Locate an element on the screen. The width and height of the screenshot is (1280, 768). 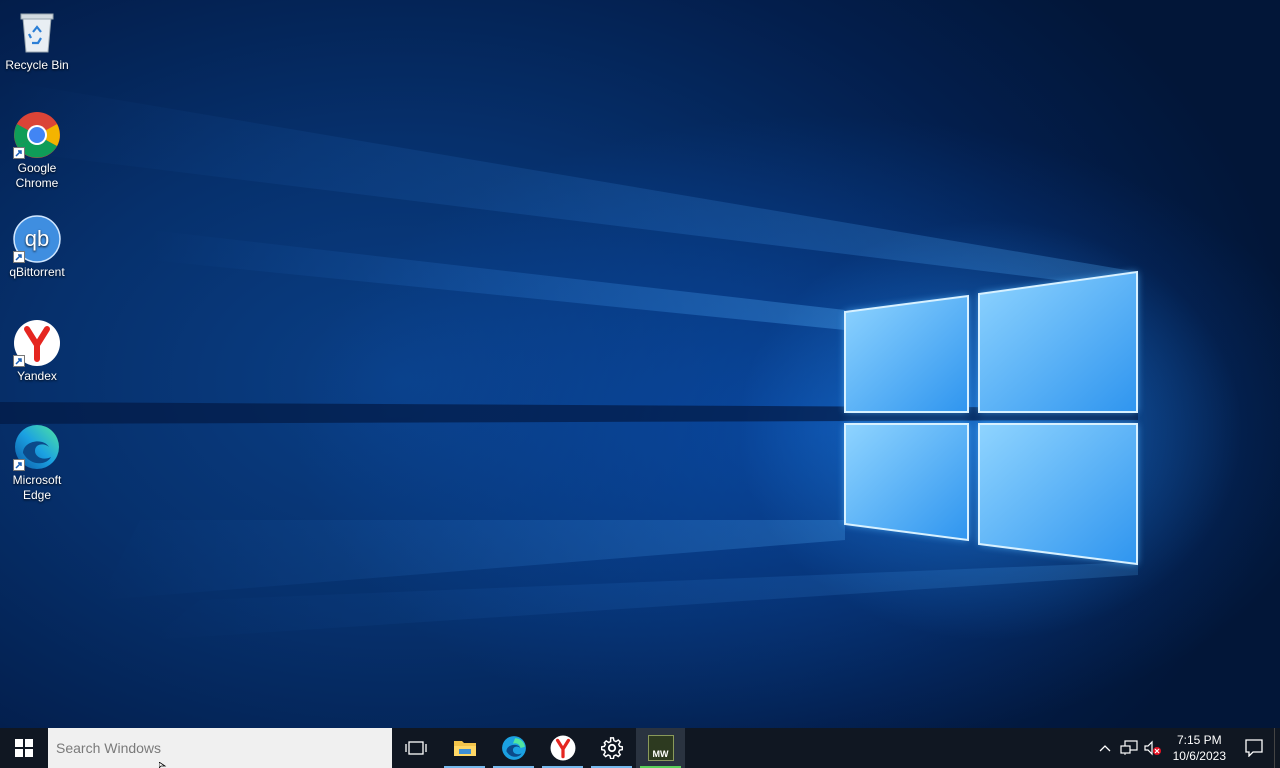
action-center-button is located at coordinates (1254, 748).